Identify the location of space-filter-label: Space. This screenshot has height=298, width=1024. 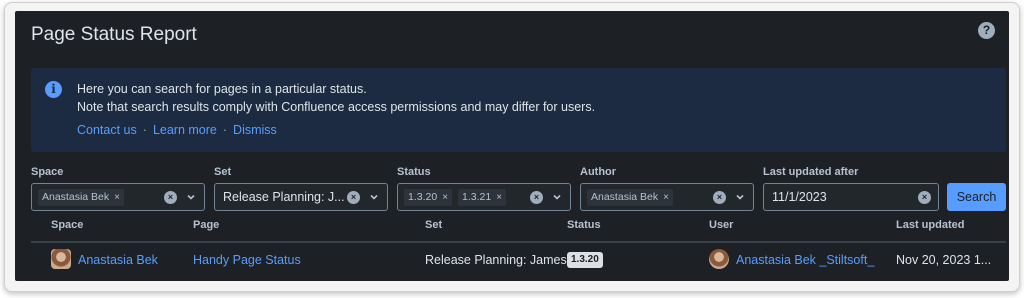
(47, 172).